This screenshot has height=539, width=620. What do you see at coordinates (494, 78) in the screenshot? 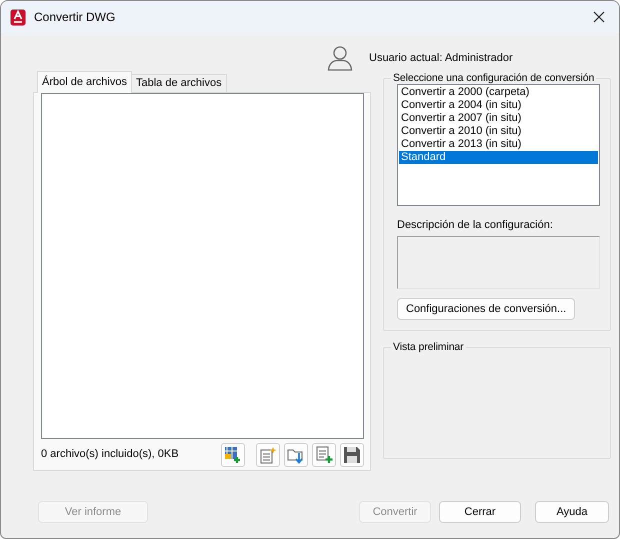
I see `group-title: Seleccione una configuración de conversión` at bounding box center [494, 78].